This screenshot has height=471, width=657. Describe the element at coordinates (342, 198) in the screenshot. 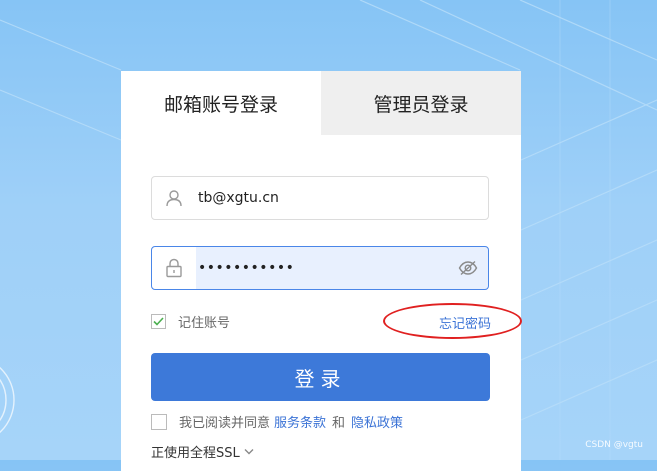

I see `email-value: tb@xgtu.cn` at that location.